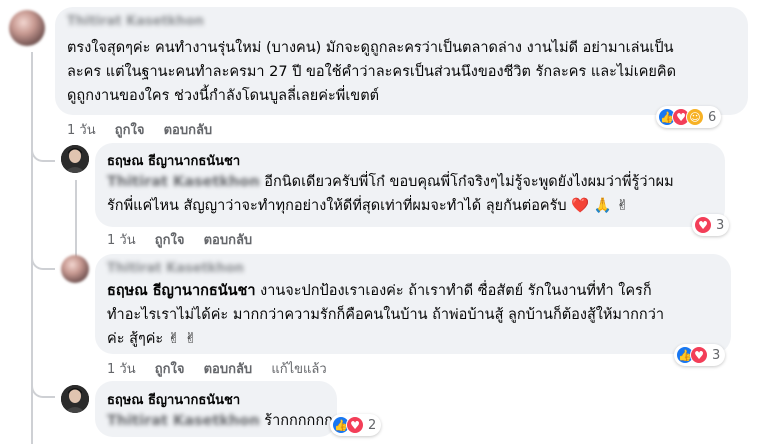 The width and height of the screenshot is (764, 447). I want to click on reaction-summary: ♥ 3, so click(711, 225).